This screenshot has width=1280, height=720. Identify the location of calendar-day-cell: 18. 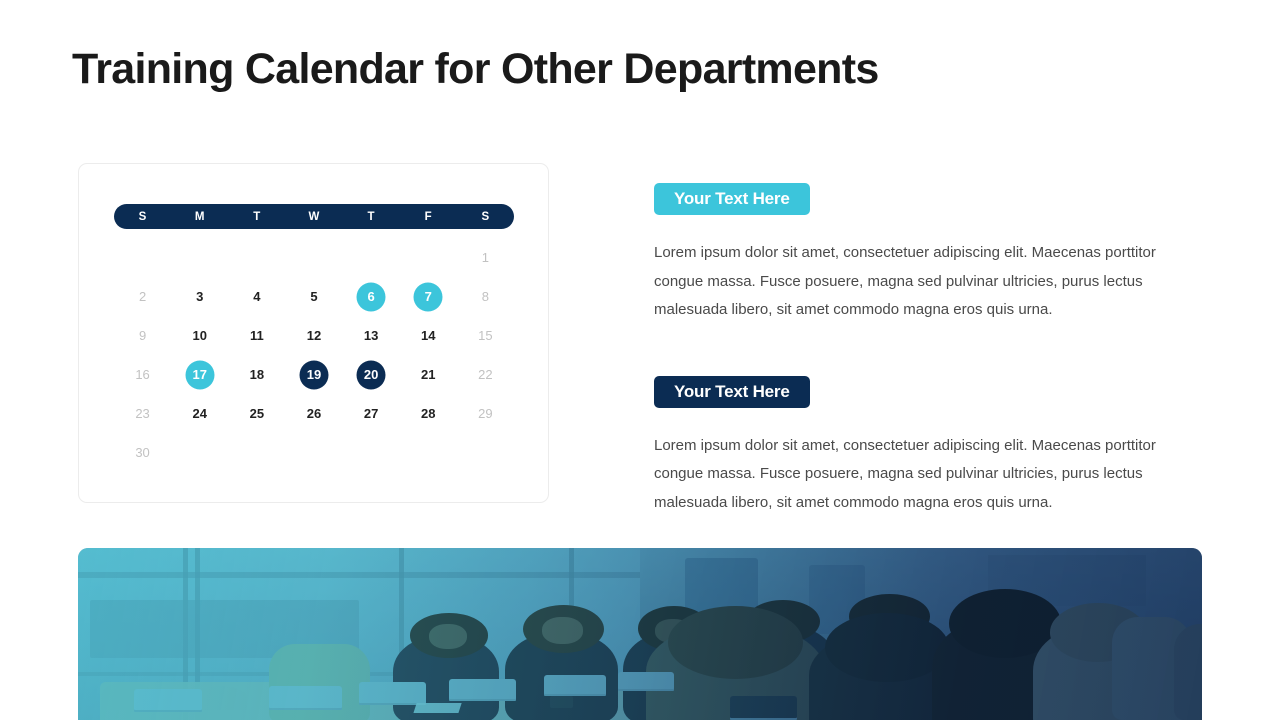
(256, 374).